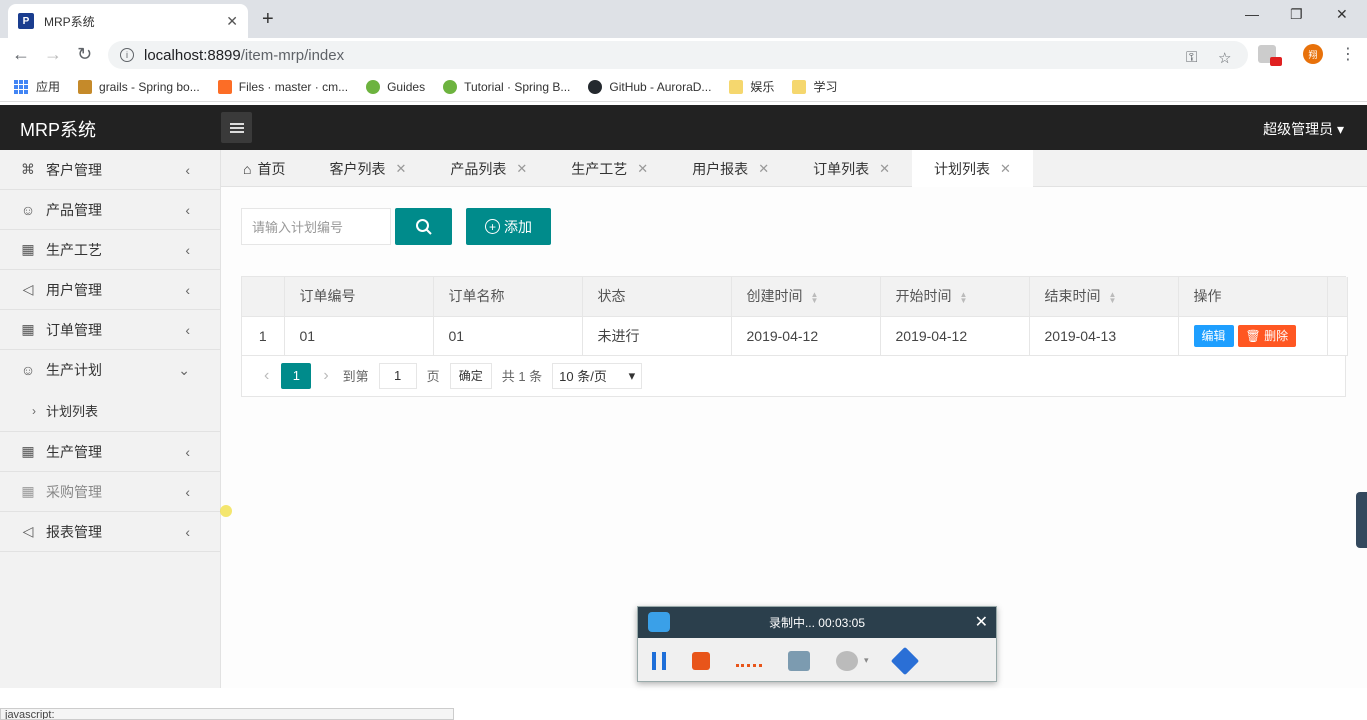 The height and width of the screenshot is (720, 1367). I want to click on column-header-sortable: 开始时间 ▲ ▼, so click(955, 297).